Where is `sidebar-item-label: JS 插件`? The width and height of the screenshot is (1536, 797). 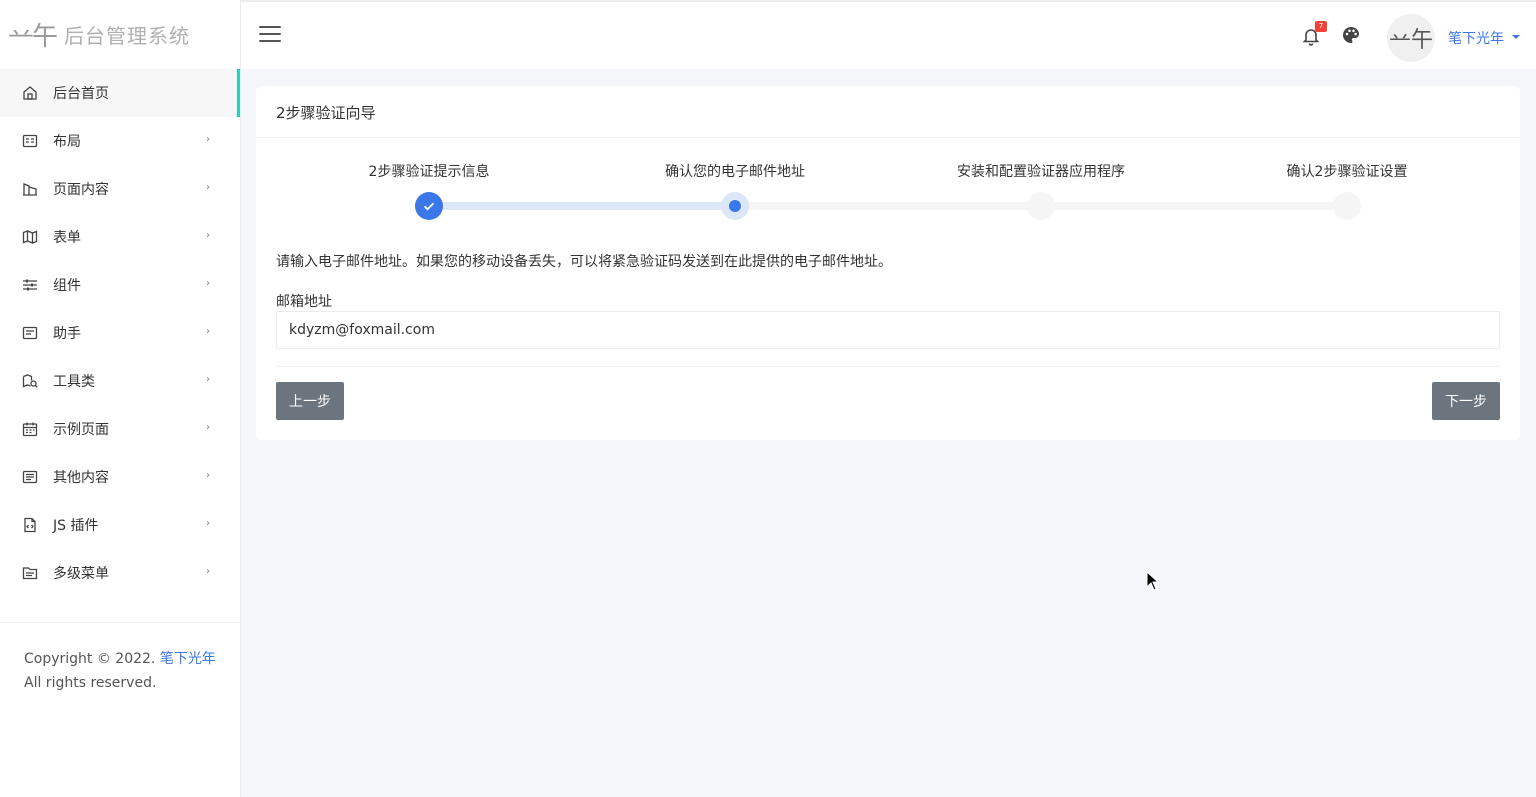
sidebar-item-label: JS 插件 is located at coordinates (76, 526).